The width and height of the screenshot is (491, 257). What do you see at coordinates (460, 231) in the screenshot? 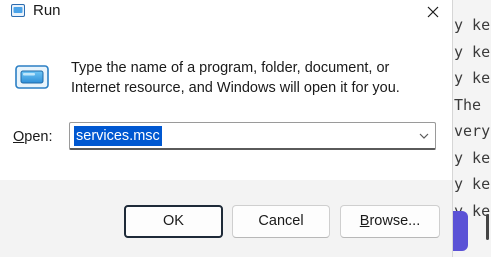
I see `background-button` at bounding box center [460, 231].